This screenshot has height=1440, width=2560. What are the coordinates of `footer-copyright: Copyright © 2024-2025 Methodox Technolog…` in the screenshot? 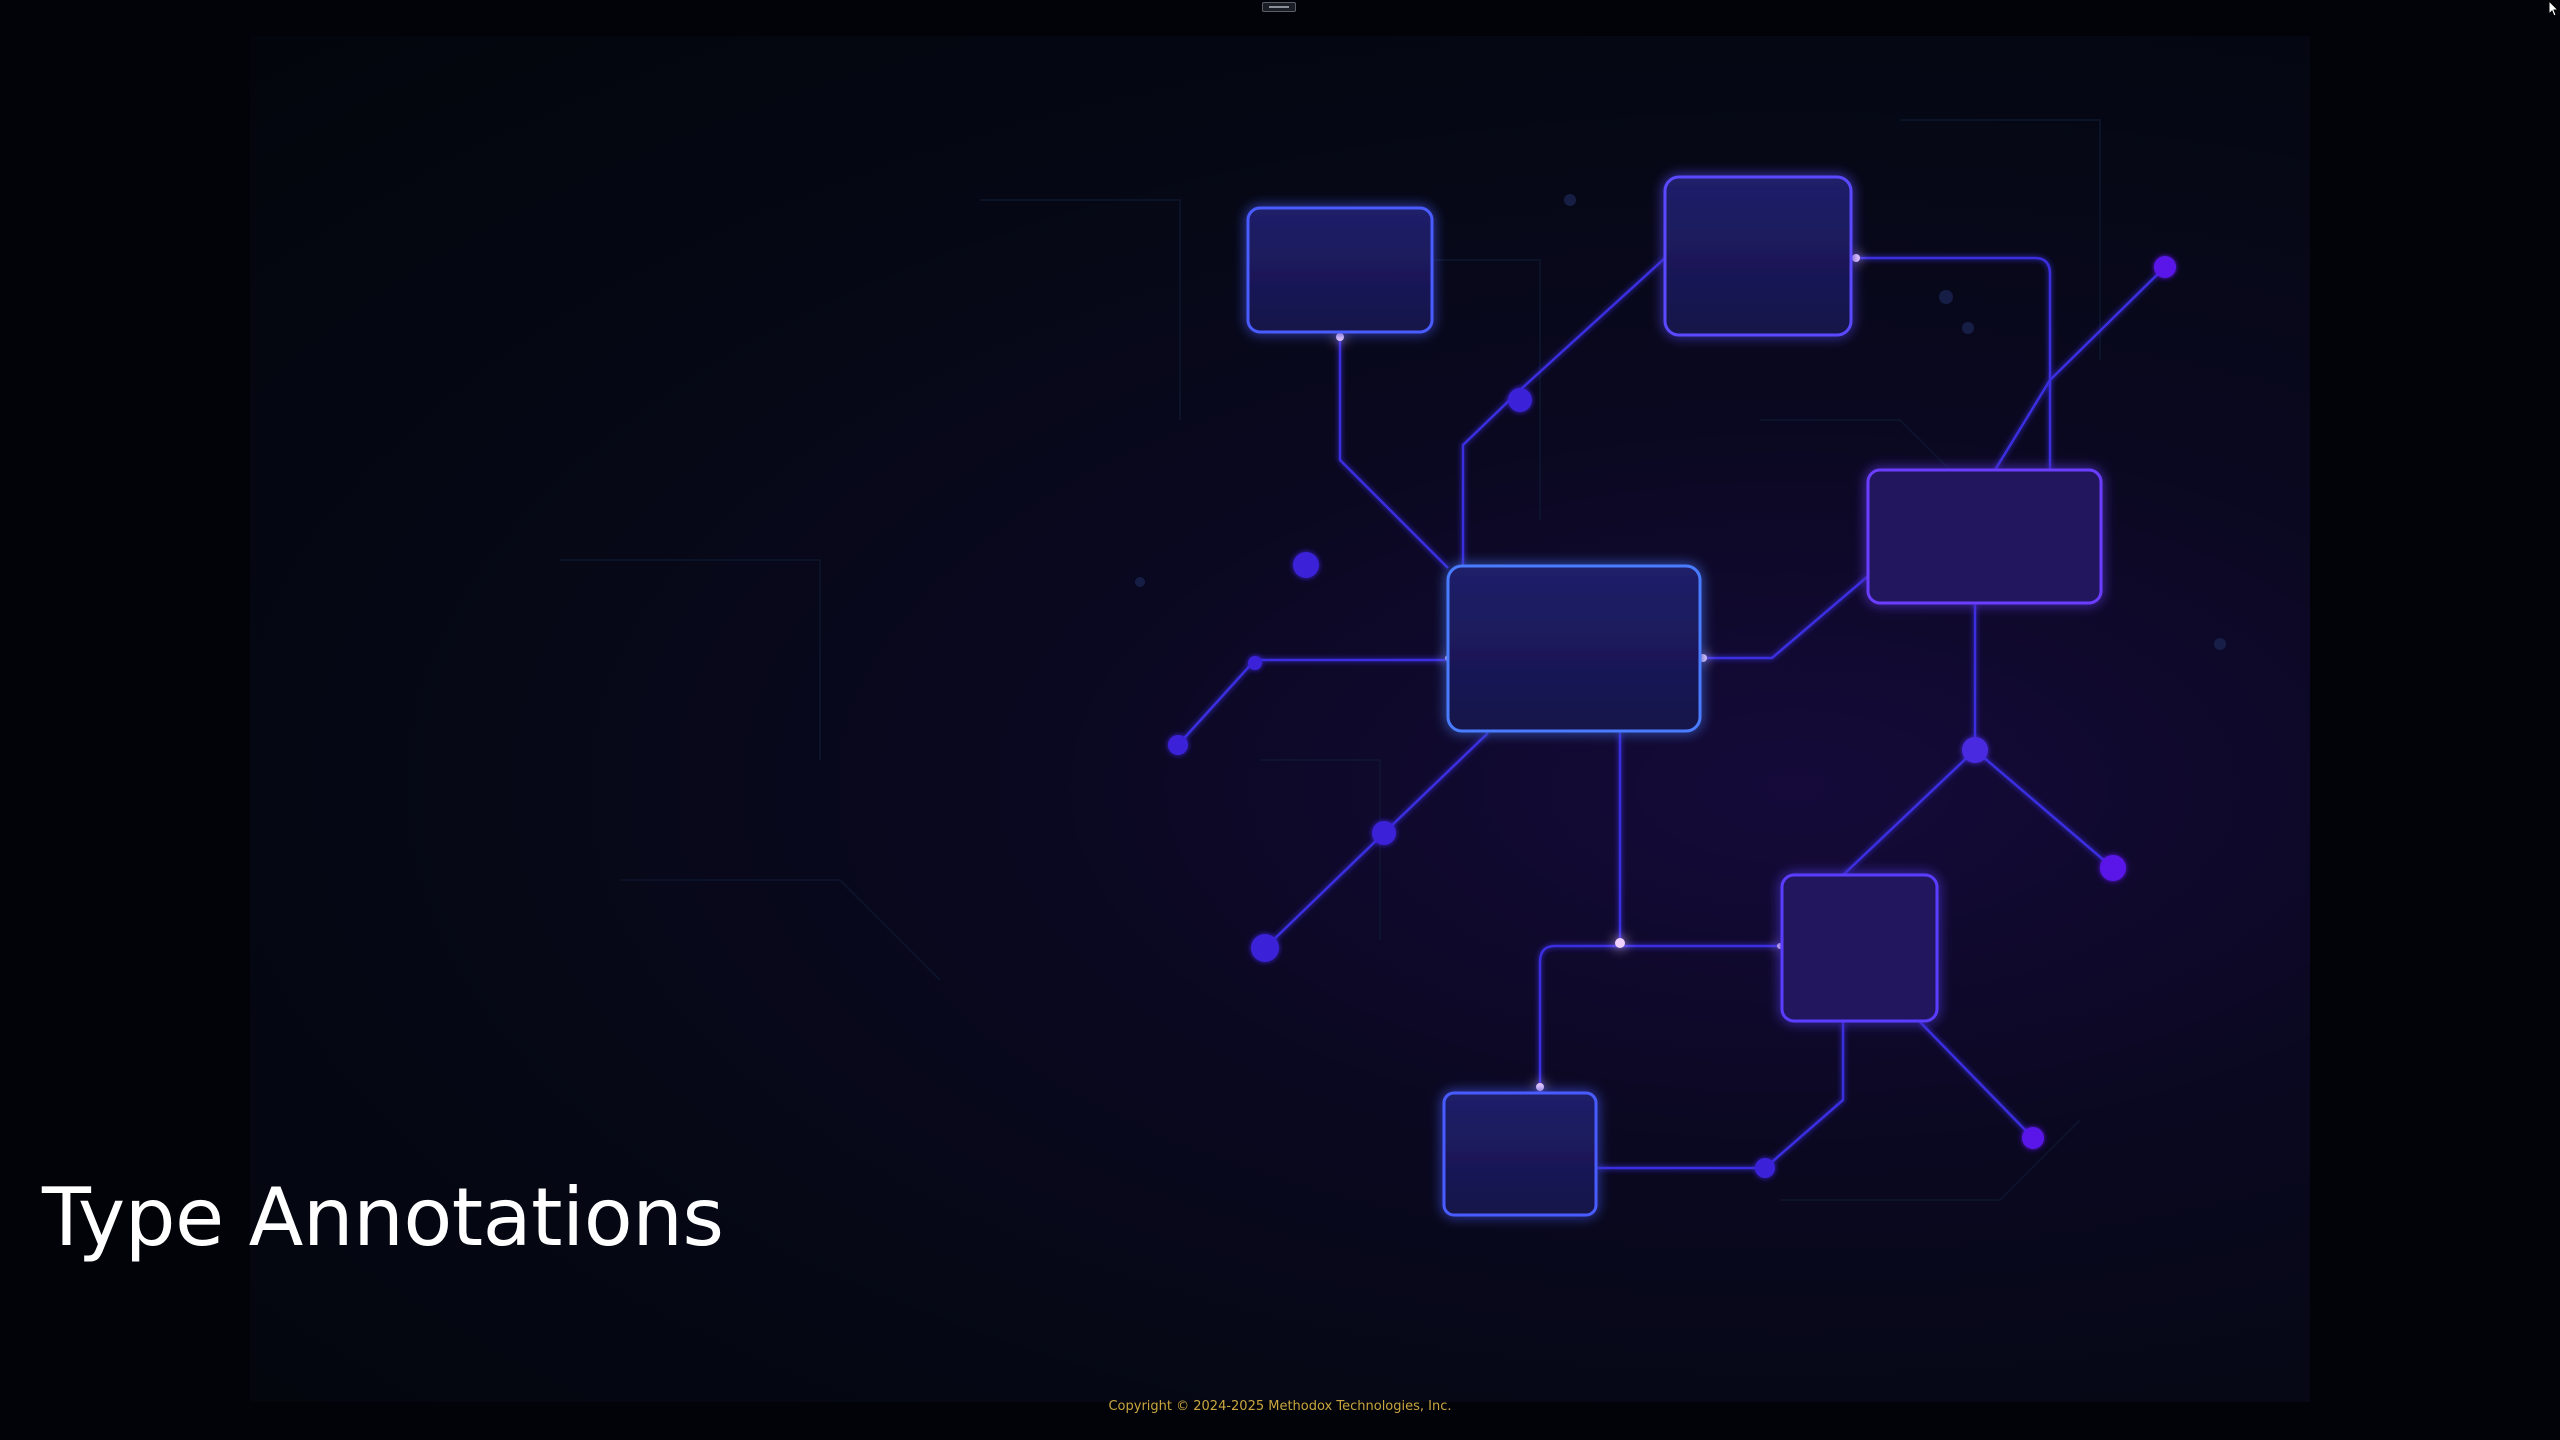 It's located at (1280, 1406).